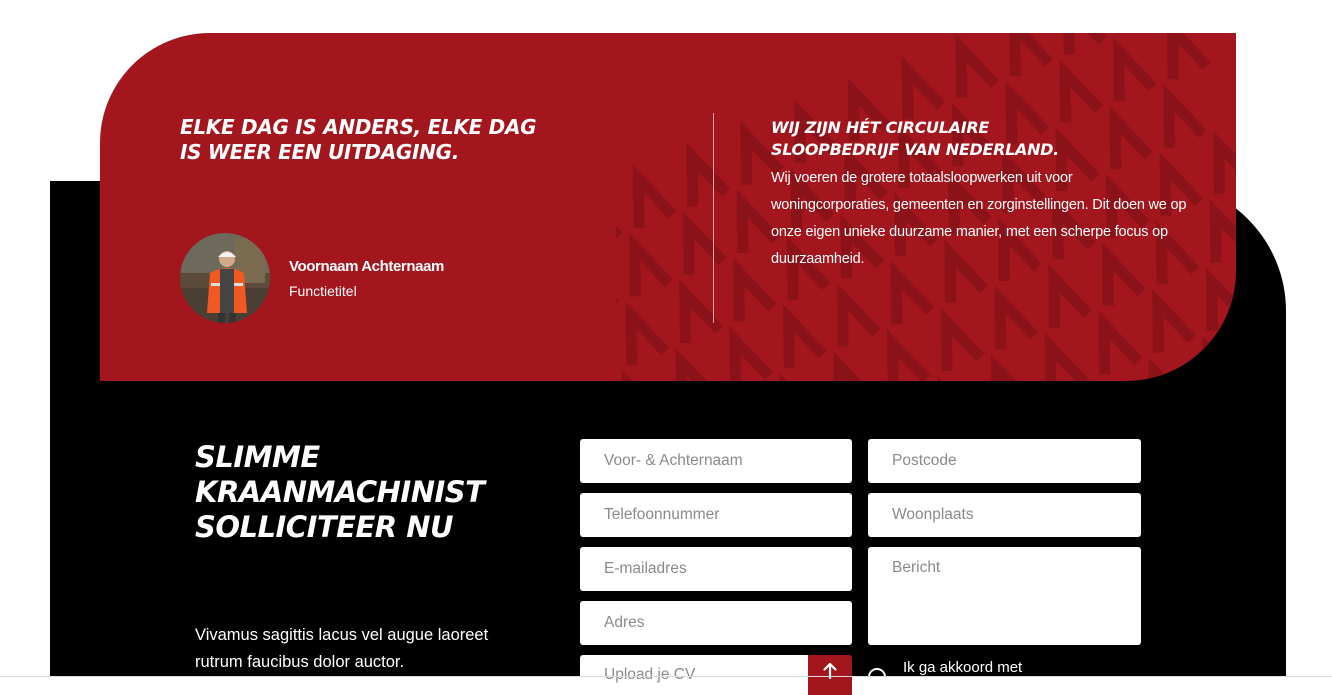 The image size is (1332, 695). What do you see at coordinates (716, 515) in the screenshot?
I see `phone-input` at bounding box center [716, 515].